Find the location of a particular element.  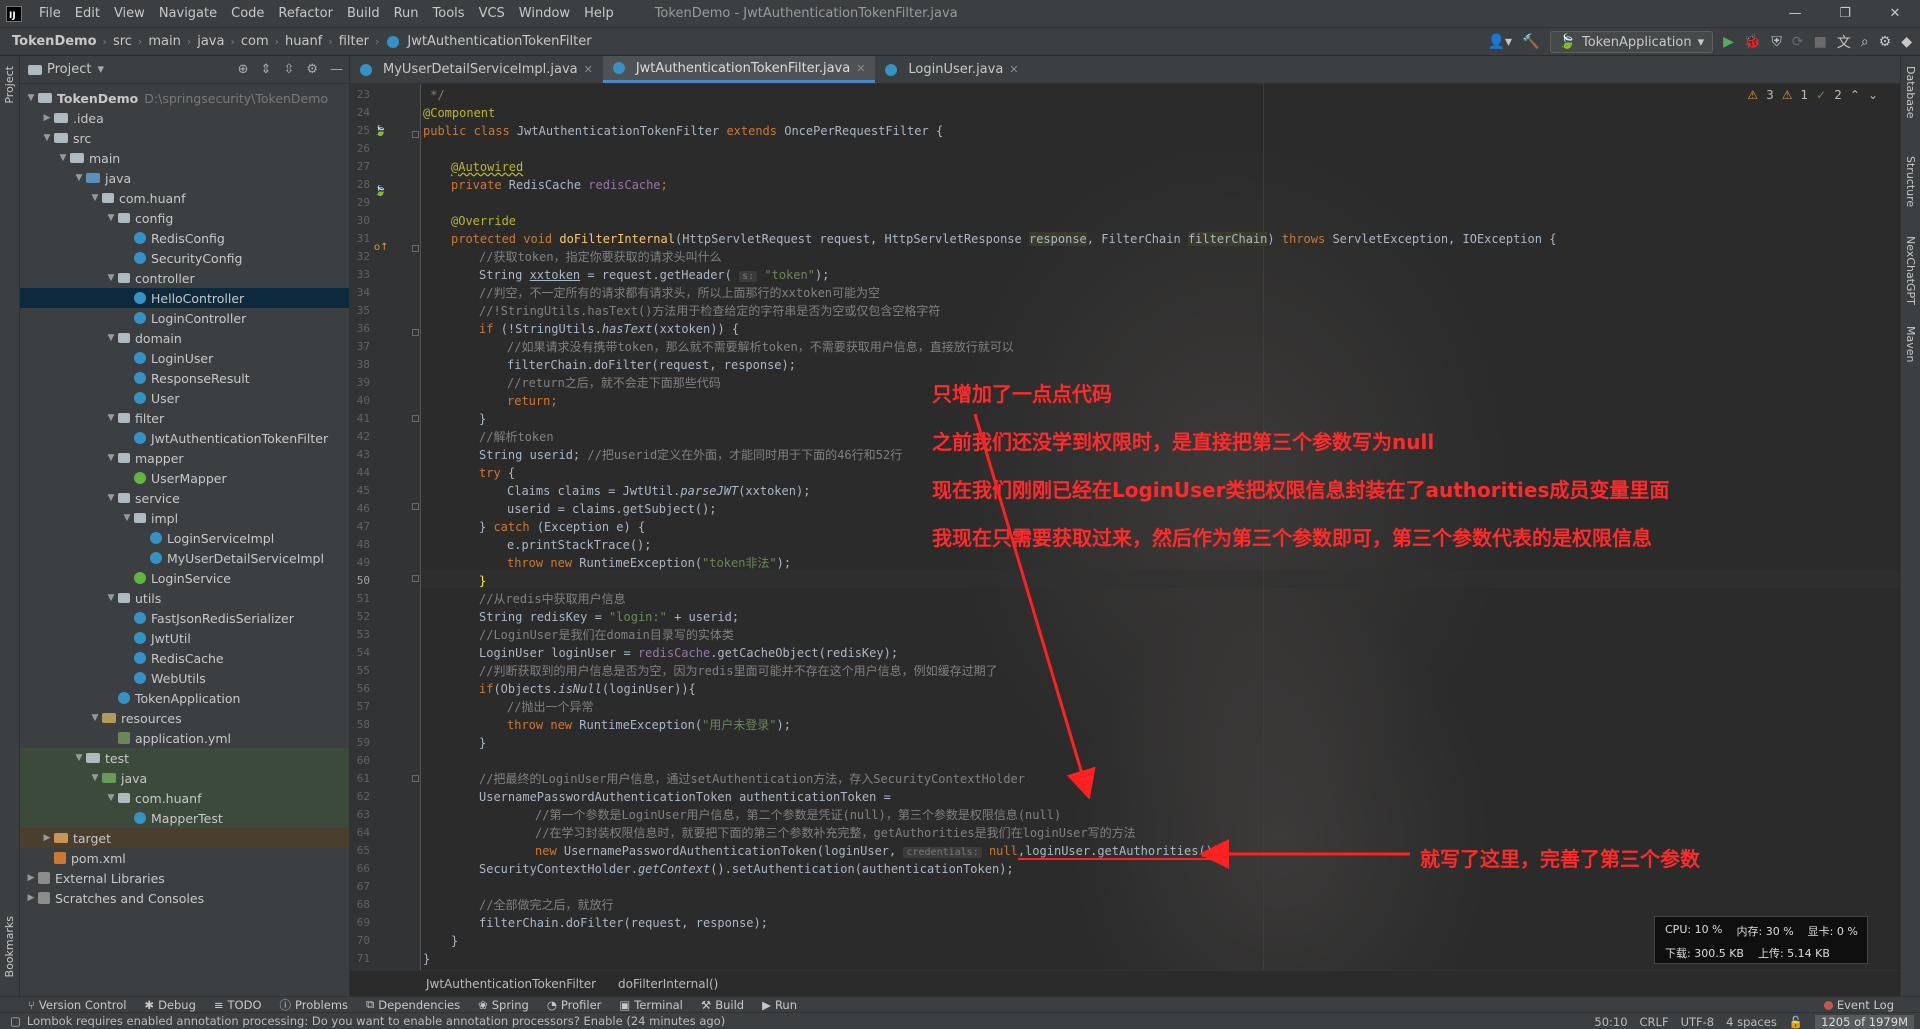

breadcrumb-main: main is located at coordinates (164, 41).